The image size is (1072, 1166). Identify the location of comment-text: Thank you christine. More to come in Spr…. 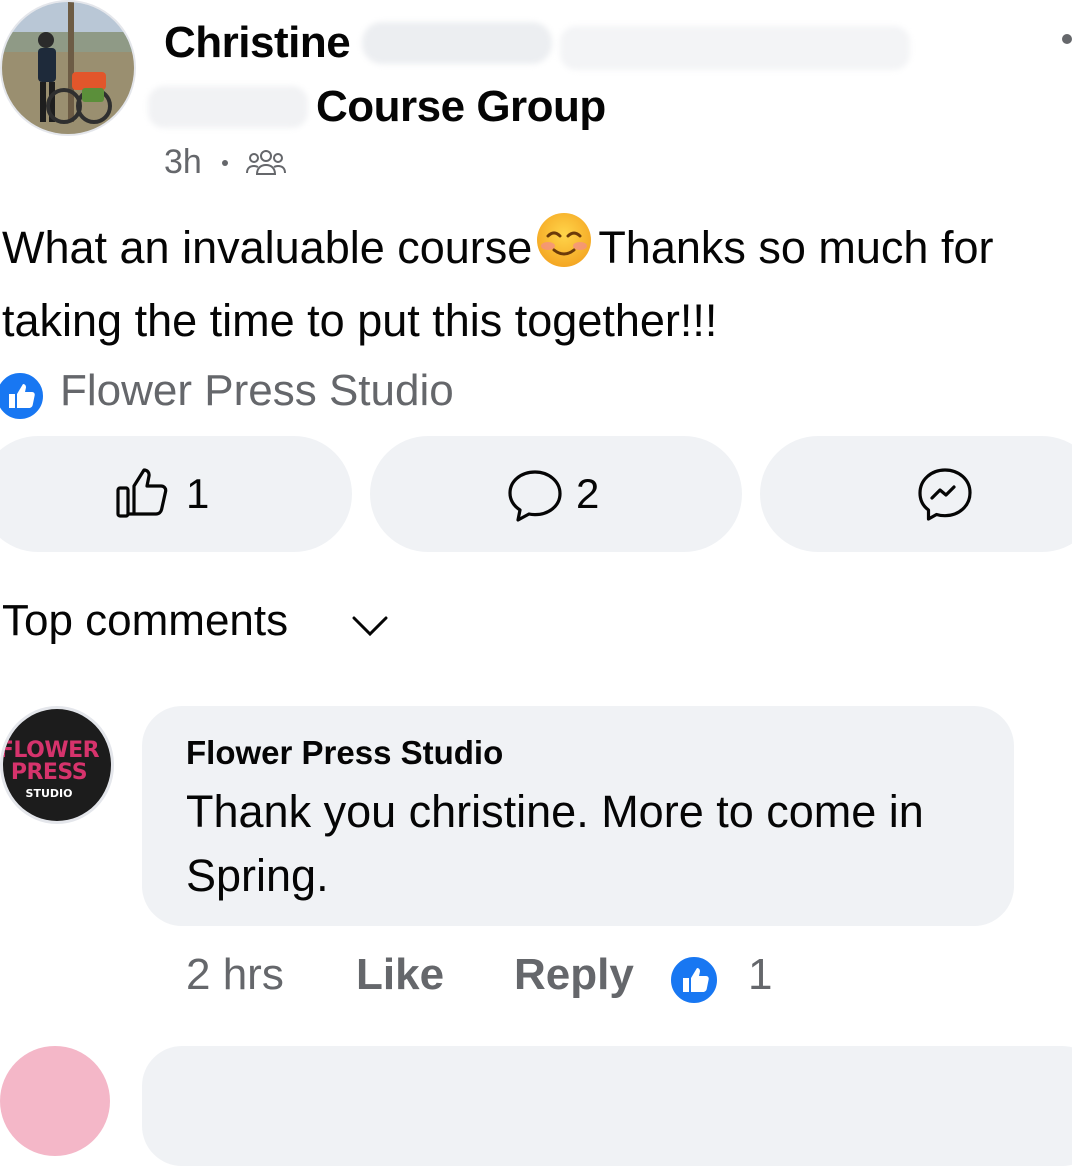
(555, 843).